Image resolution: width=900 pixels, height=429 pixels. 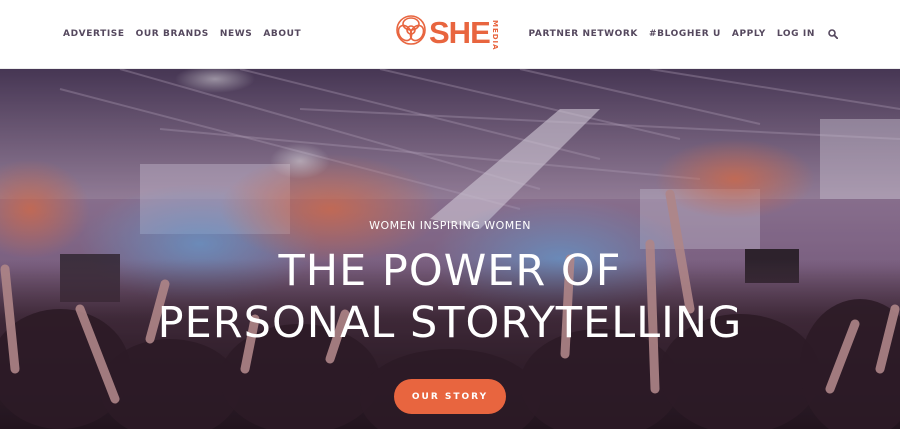 I want to click on logo-subtext: MEDIA, so click(x=495, y=35).